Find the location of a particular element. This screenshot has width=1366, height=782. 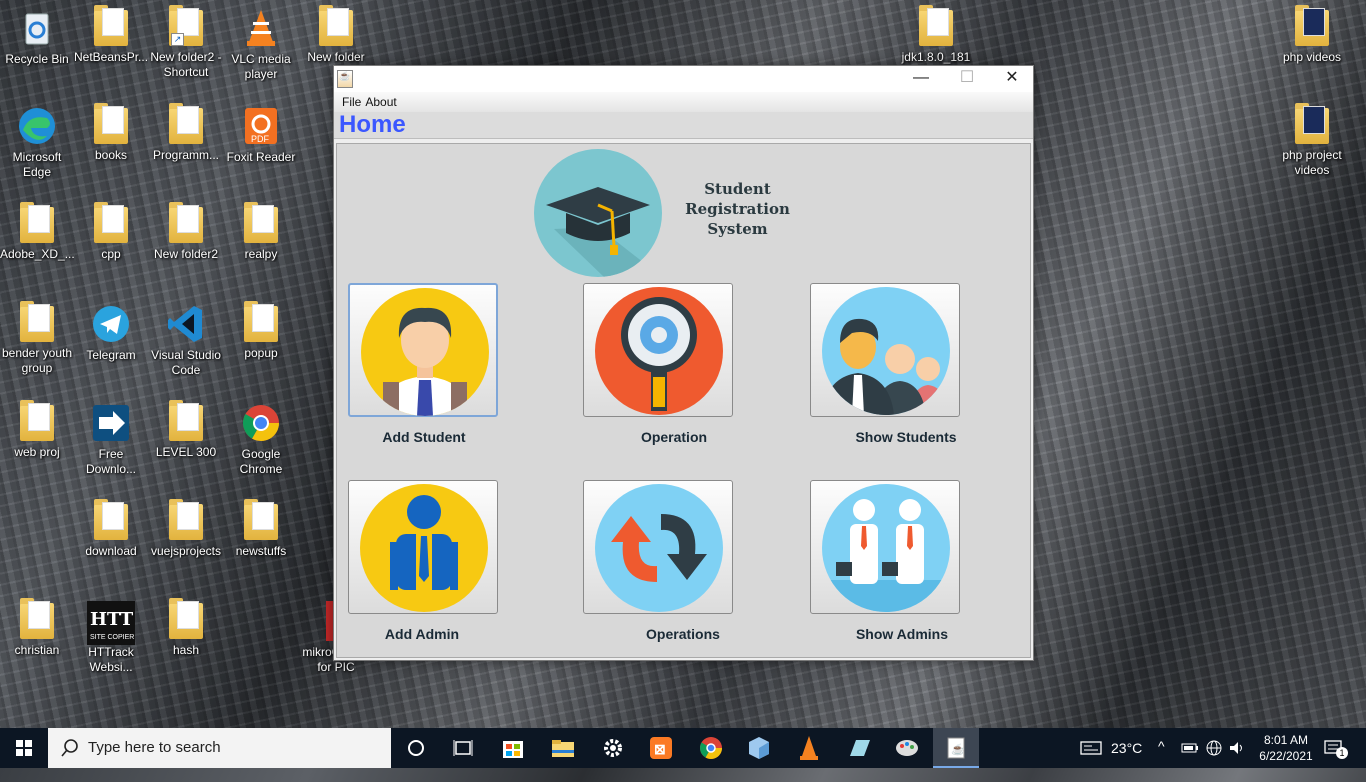

desktop-icon-vlc: VLC media player is located at coordinates (261, 45).